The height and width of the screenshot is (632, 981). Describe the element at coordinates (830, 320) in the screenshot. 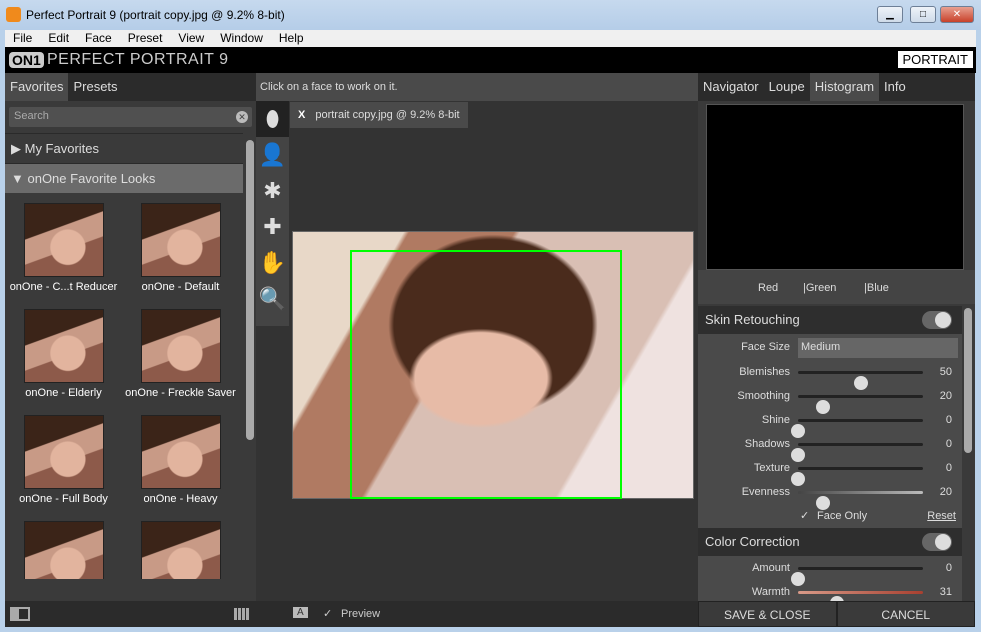

I see `skin-retouching-header: Skin Retouching` at that location.